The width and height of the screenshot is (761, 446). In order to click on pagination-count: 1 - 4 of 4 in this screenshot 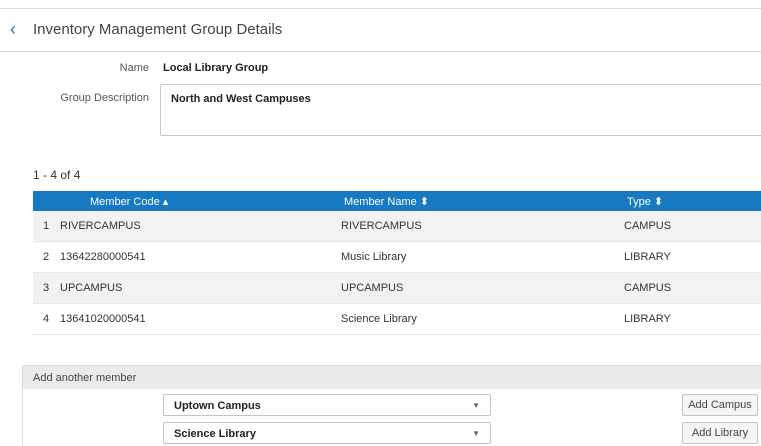, I will do `click(57, 175)`.